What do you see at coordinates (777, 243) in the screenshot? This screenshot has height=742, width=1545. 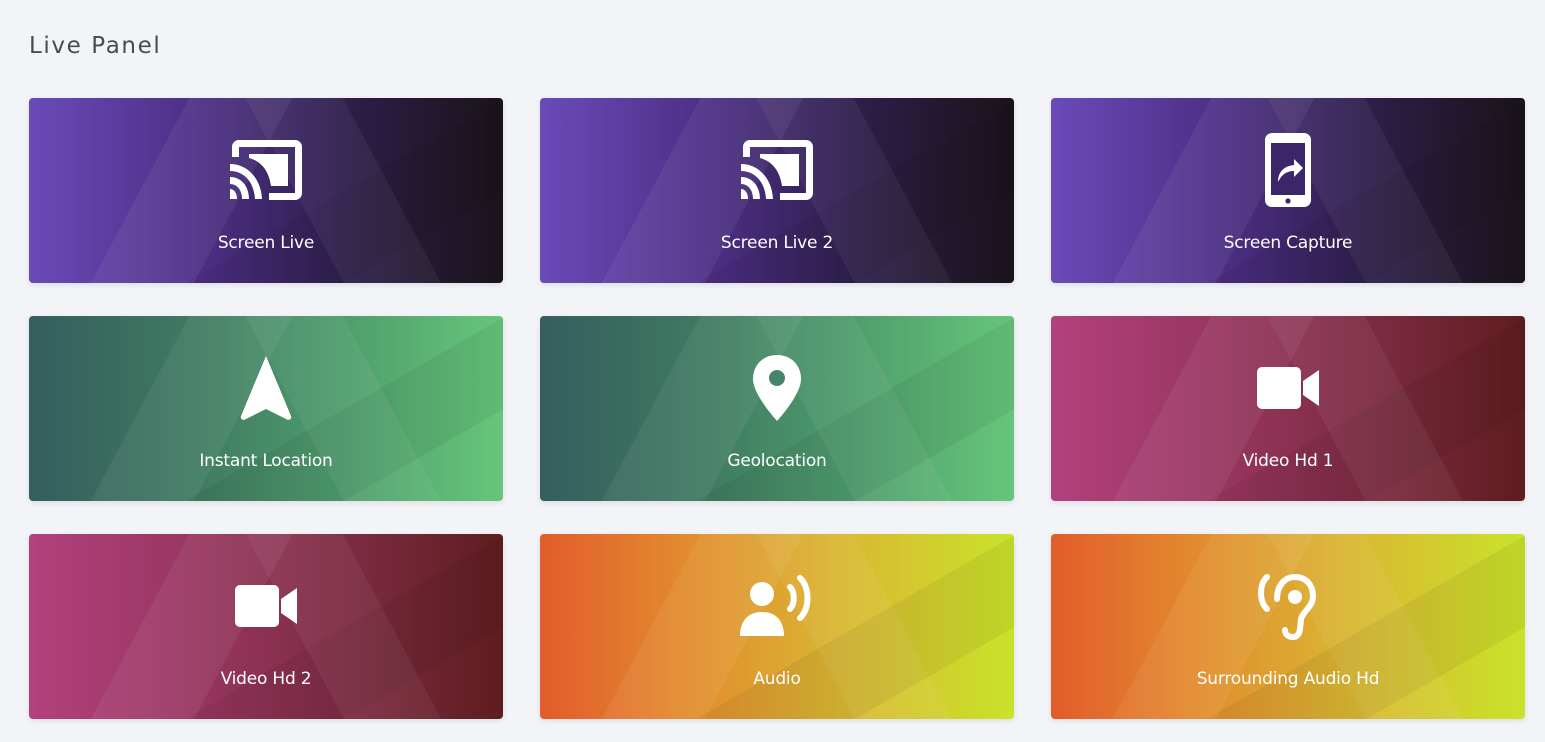 I see `tile-label: Screen Live 2` at bounding box center [777, 243].